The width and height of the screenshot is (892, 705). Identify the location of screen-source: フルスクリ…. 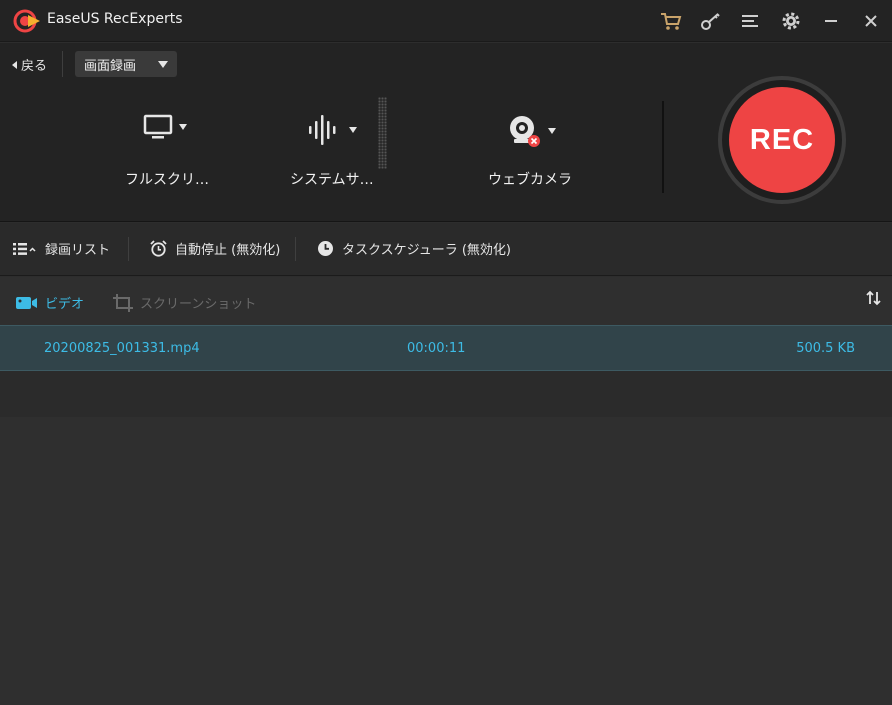
(160, 152).